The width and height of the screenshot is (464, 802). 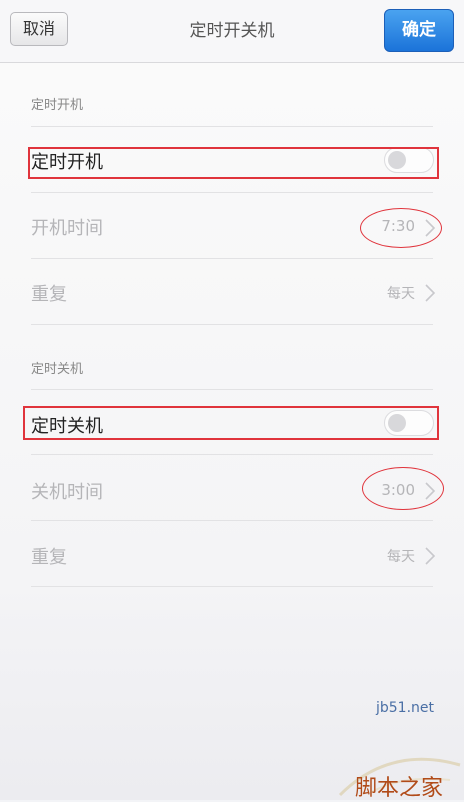 I want to click on section-title-power-off: 定时关机, so click(x=57, y=369).